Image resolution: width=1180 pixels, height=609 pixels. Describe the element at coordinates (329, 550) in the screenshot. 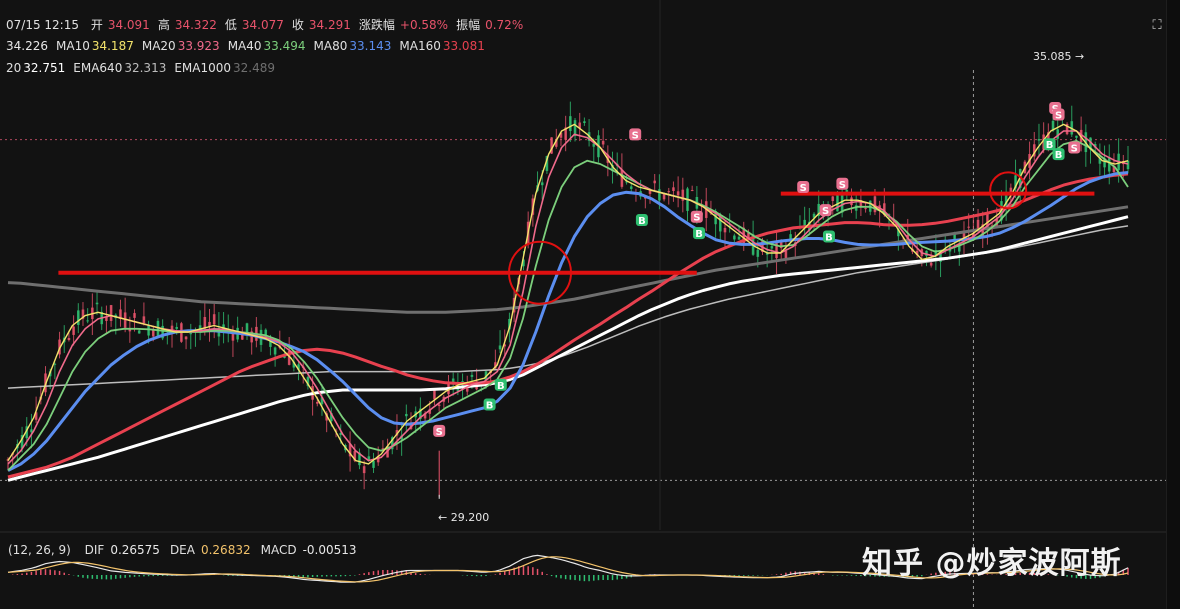

I see `macd-value: -0.00513` at that location.